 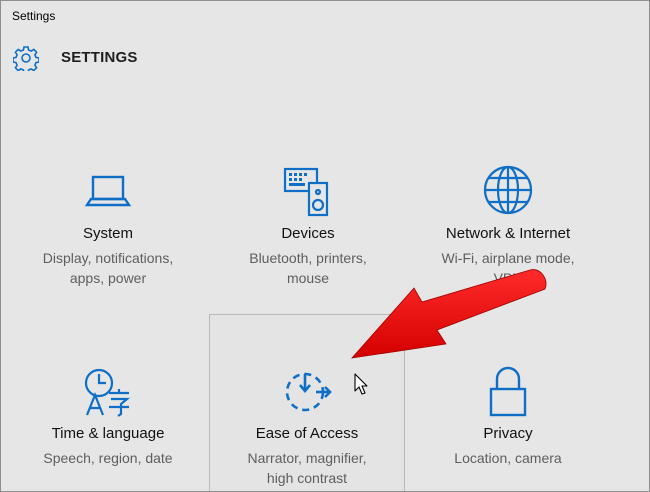 What do you see at coordinates (108, 268) in the screenshot?
I see `tile-description: Display, notifications, apps, power` at bounding box center [108, 268].